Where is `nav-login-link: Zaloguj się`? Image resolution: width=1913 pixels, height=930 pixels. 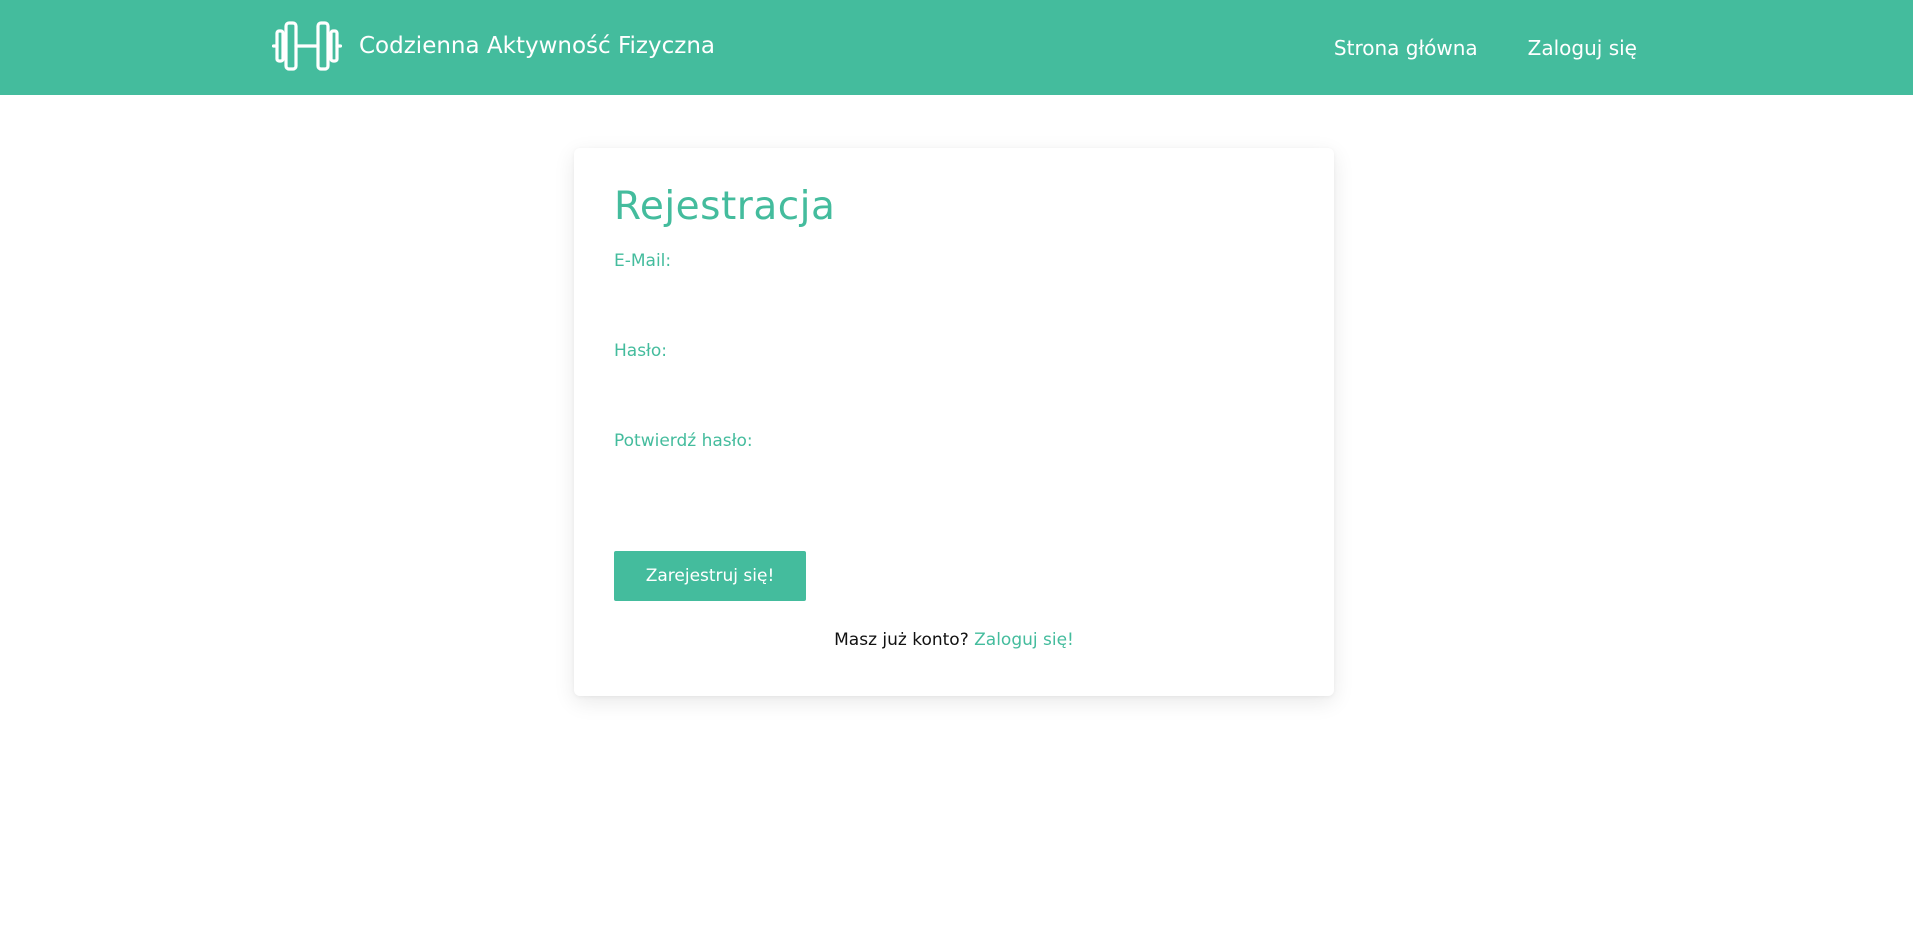 nav-login-link: Zaloguj się is located at coordinates (1582, 48).